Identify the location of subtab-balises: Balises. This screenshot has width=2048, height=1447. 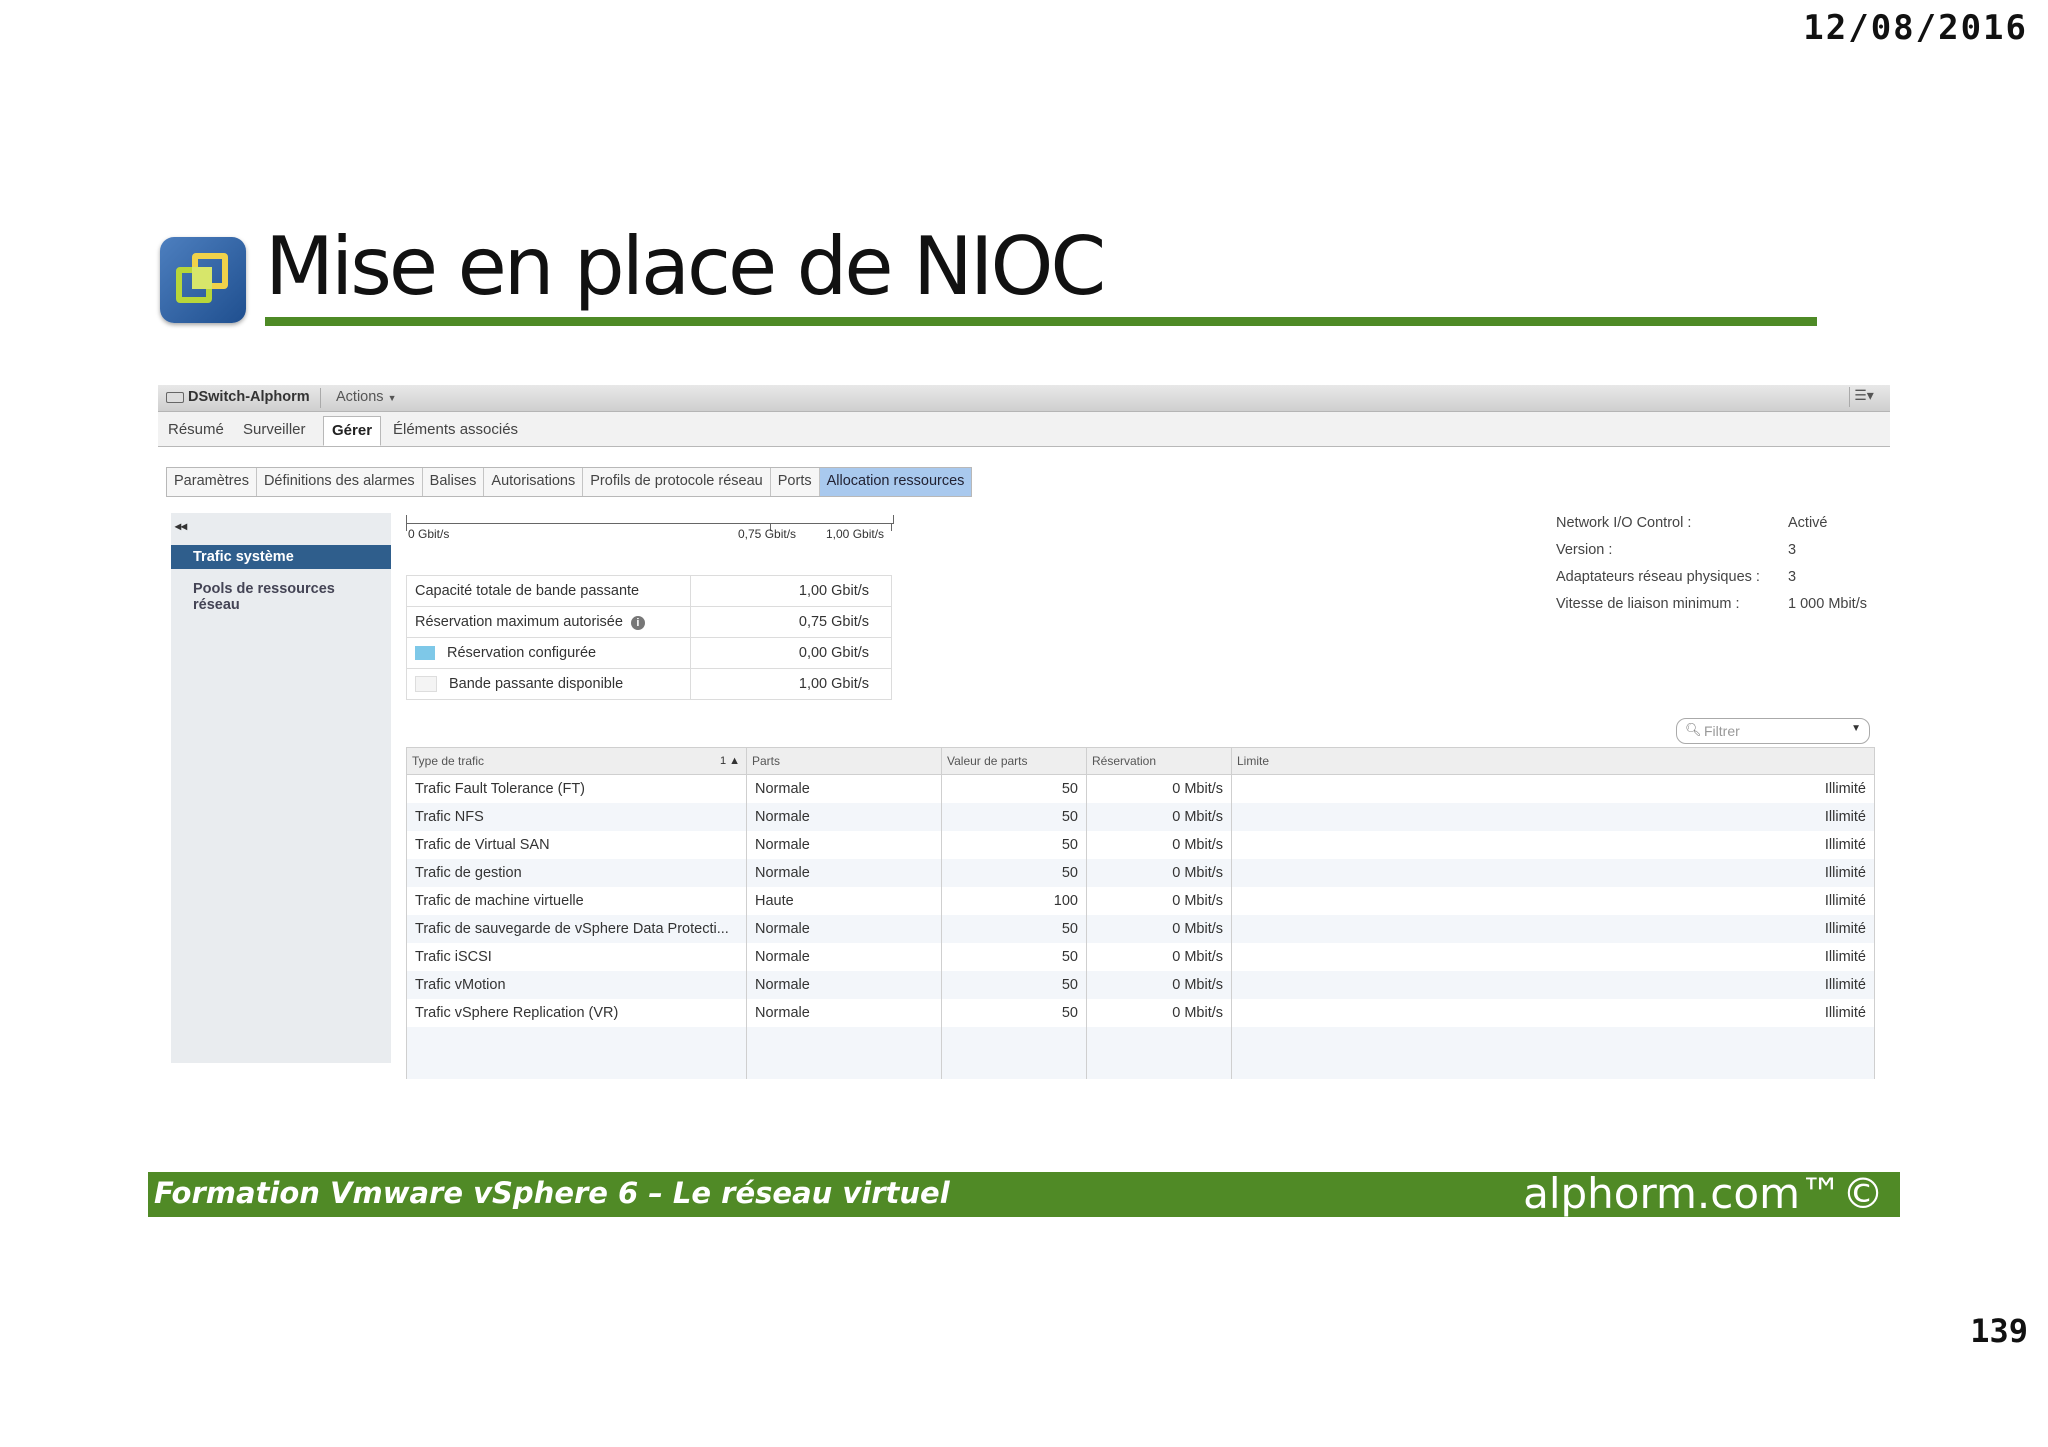
(454, 482).